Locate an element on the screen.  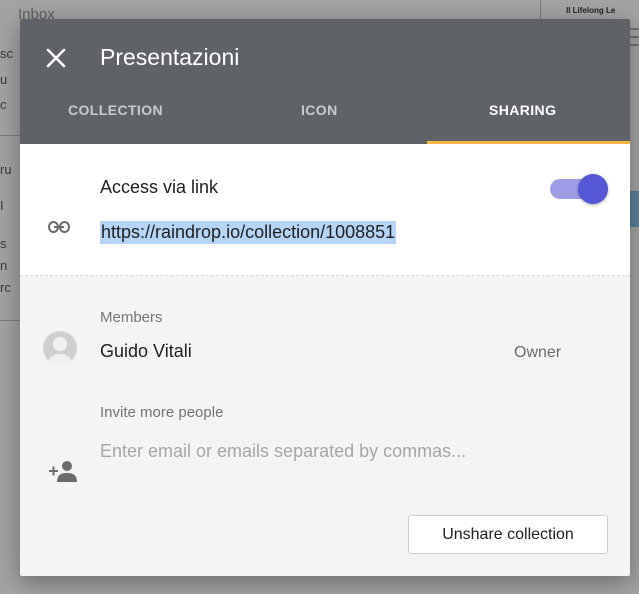
member-name: Guido Vitali is located at coordinates (146, 351).